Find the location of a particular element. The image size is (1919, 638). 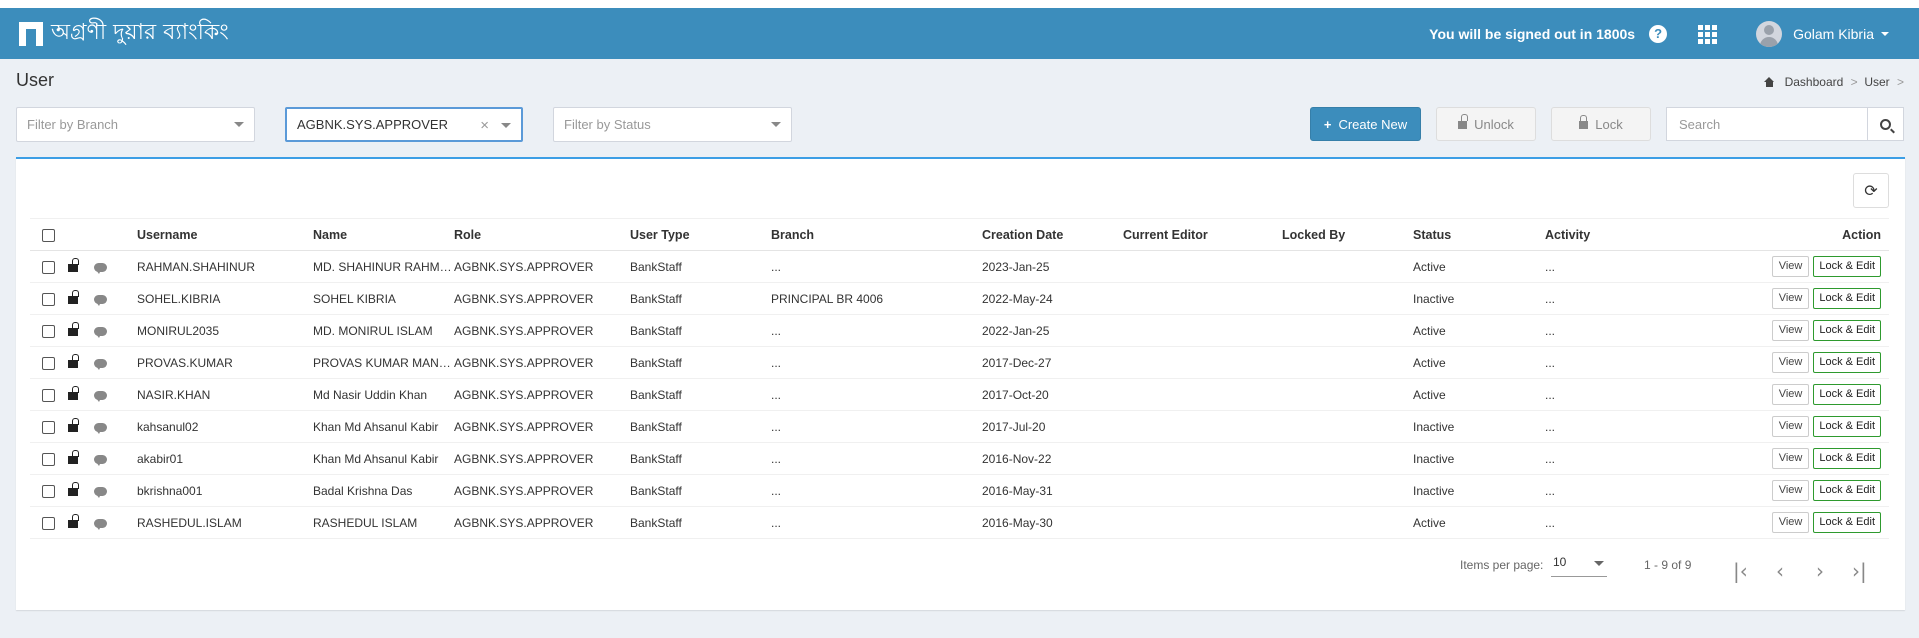

unlock-button: Unlock is located at coordinates (1486, 124).